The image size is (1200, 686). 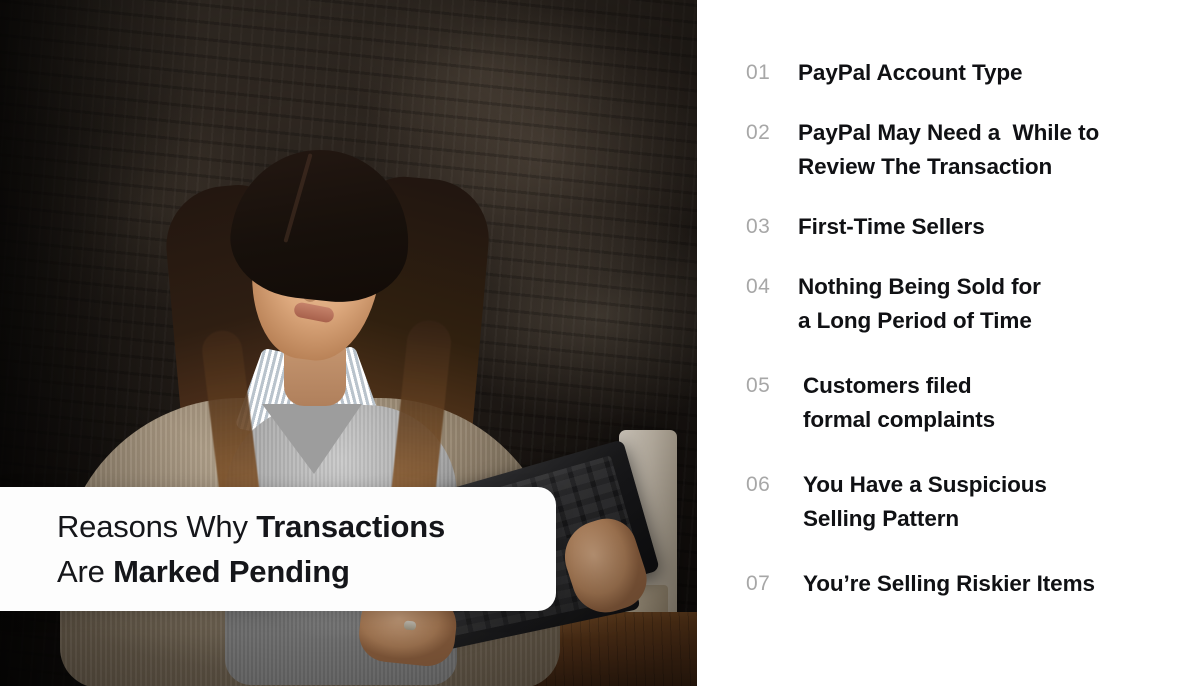 What do you see at coordinates (925, 501) in the screenshot?
I see `list-item-text: You Have a Suspicious Selling Pattern` at bounding box center [925, 501].